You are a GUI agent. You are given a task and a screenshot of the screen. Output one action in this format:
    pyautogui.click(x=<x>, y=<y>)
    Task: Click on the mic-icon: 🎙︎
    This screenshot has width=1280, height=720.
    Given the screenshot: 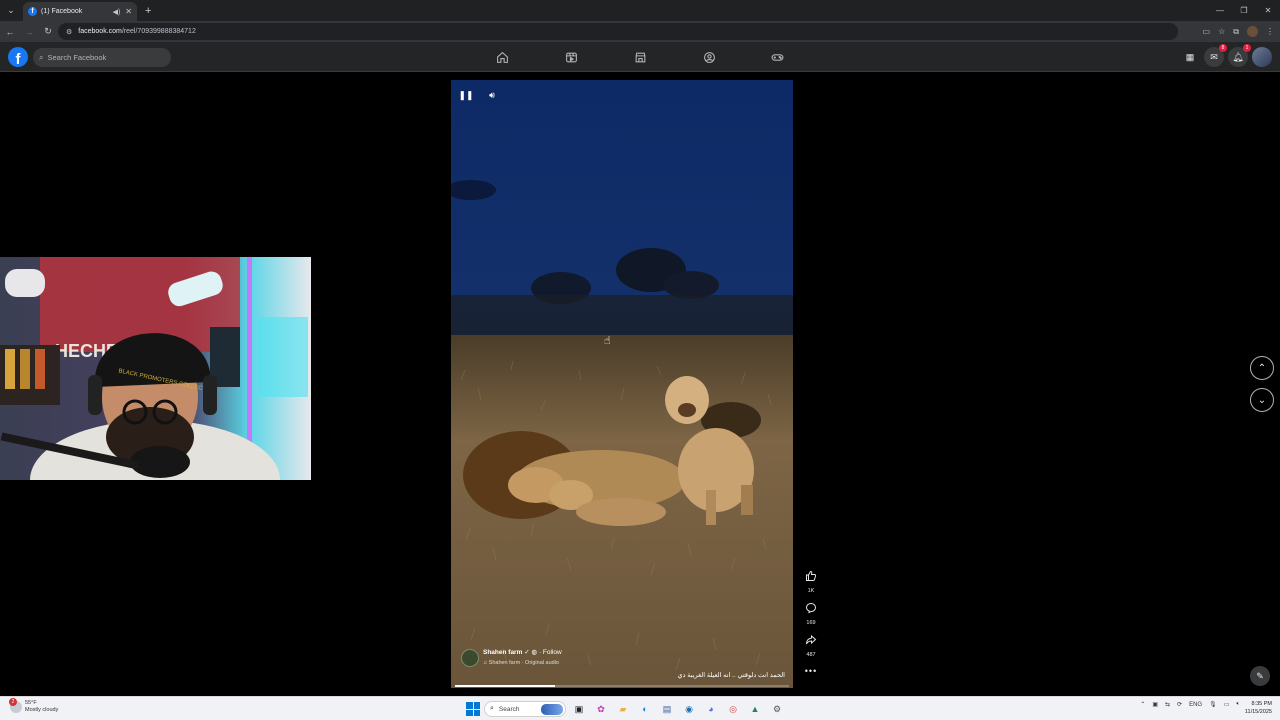 What is the action you would take?
    pyautogui.click(x=1213, y=704)
    